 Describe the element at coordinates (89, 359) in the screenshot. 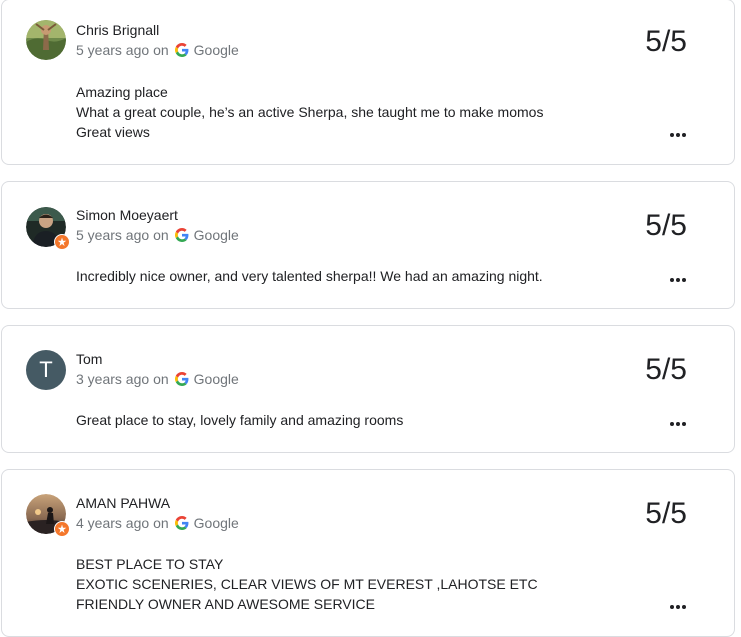

I see `reviewer-name: Tom` at that location.